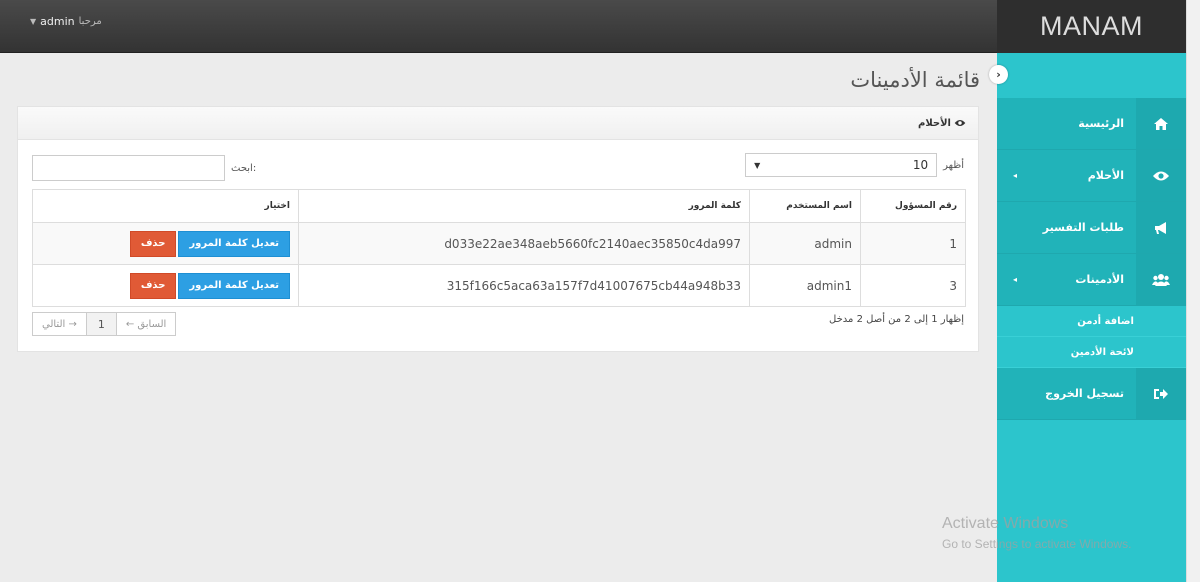 This screenshot has height=582, width=1200. What do you see at coordinates (913, 285) in the screenshot?
I see `id-cell: 3` at bounding box center [913, 285].